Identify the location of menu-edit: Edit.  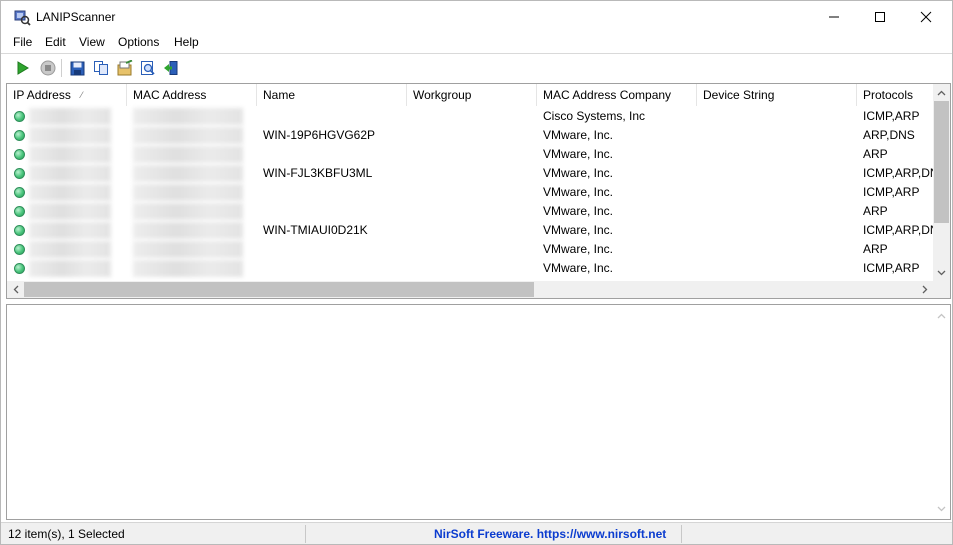
(55, 42).